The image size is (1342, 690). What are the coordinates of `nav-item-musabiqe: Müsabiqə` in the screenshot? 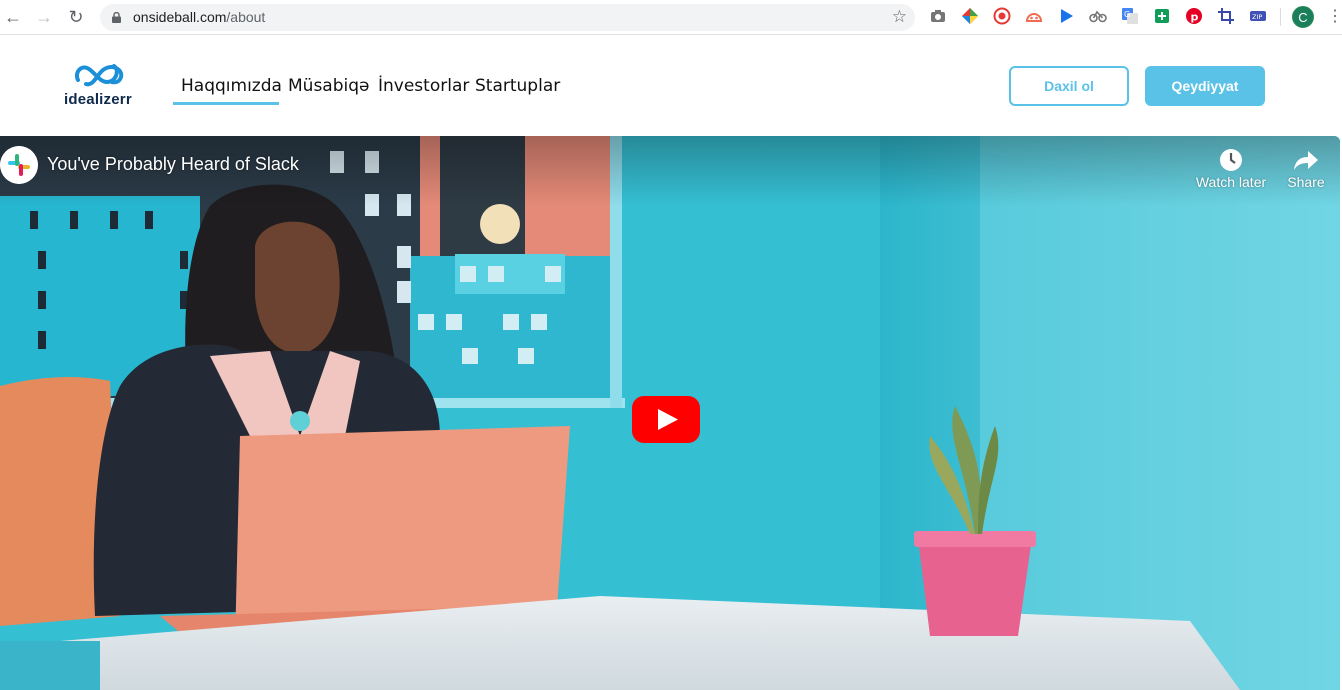 It's located at (328, 86).